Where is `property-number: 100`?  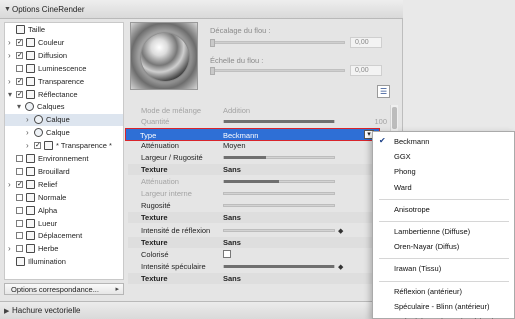
property-number: 100 is located at coordinates (380, 121).